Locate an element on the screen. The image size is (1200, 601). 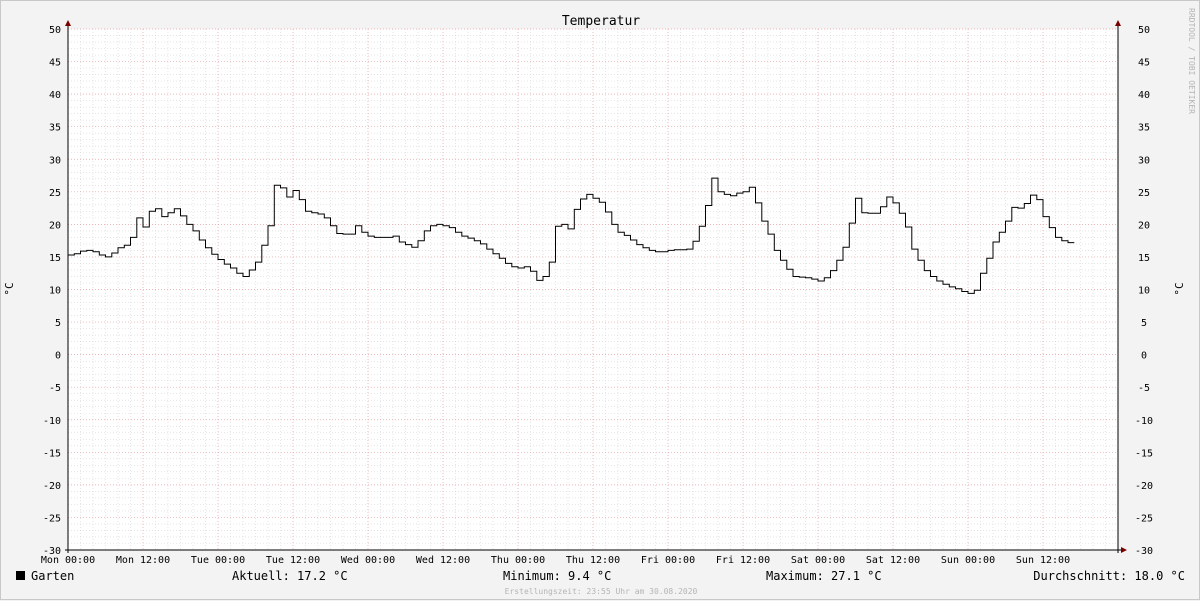
x-tick-label: Wed 00:00 is located at coordinates (368, 560).